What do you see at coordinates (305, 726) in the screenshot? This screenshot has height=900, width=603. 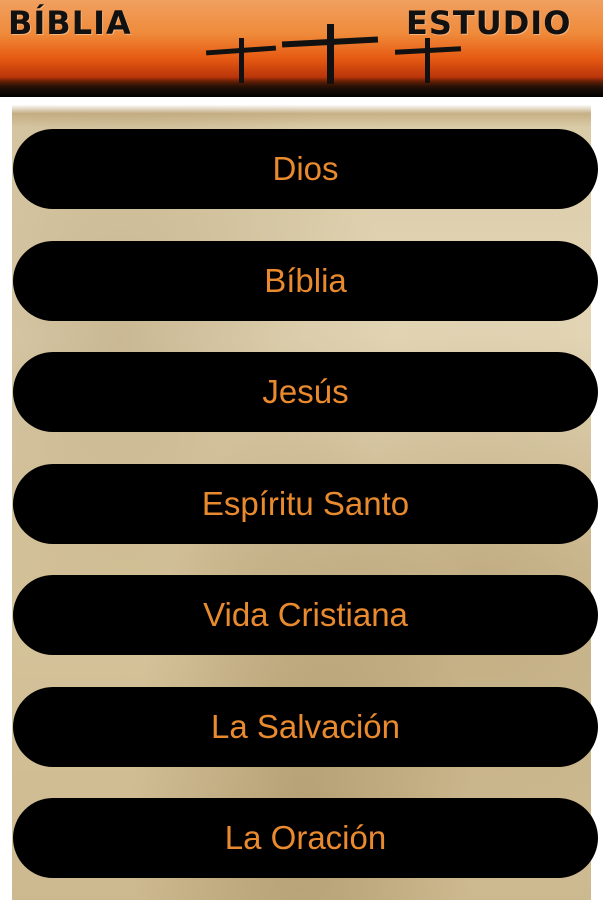 I see `menu-button-la-salvacion: La Salvación` at bounding box center [305, 726].